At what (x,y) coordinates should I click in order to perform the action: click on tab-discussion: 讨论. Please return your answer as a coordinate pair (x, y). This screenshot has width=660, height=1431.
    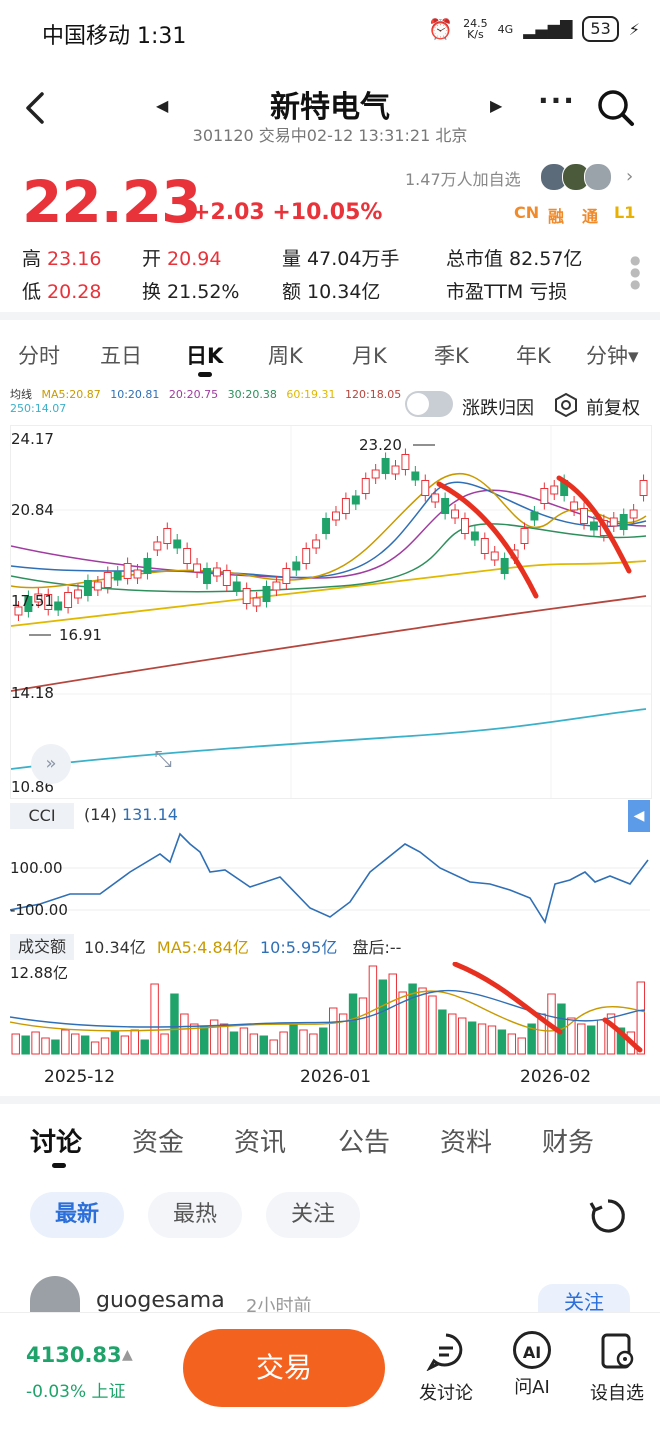
    Looking at the image, I should click on (56, 1140).